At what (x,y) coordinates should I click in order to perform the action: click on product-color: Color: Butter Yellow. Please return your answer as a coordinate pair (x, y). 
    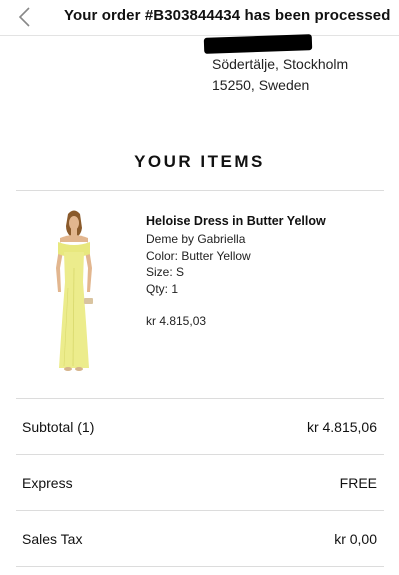
    Looking at the image, I should click on (198, 256).